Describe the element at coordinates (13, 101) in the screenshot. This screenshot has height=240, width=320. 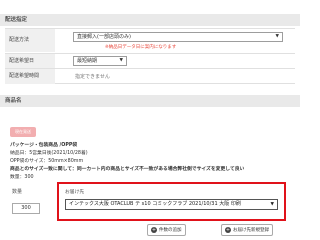
I see `product-section-title: 商品名` at that location.